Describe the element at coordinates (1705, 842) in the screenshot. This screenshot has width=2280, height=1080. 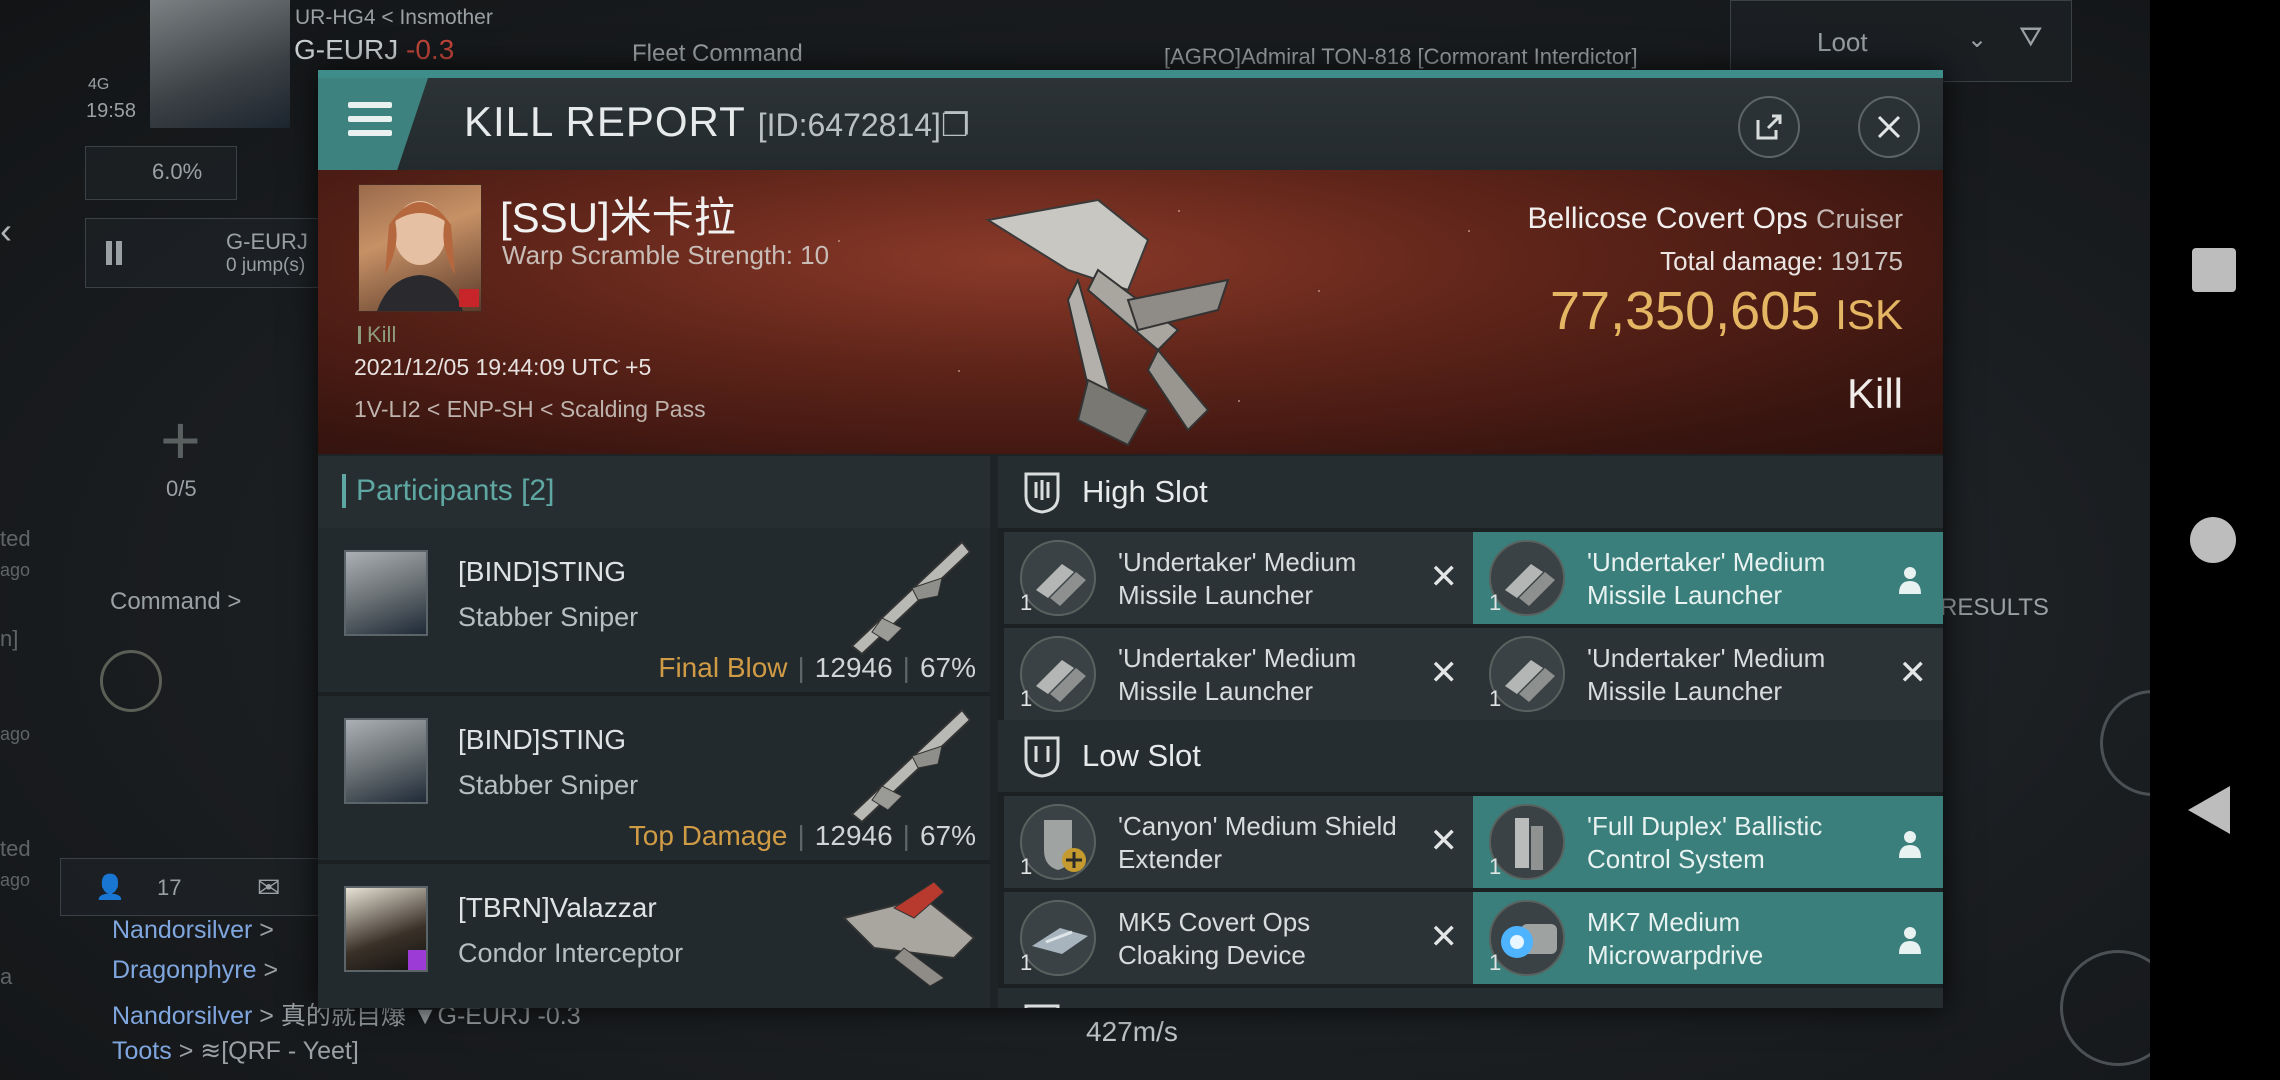
I see `module-name: 'Full Duplex' Ballistic Control System` at that location.